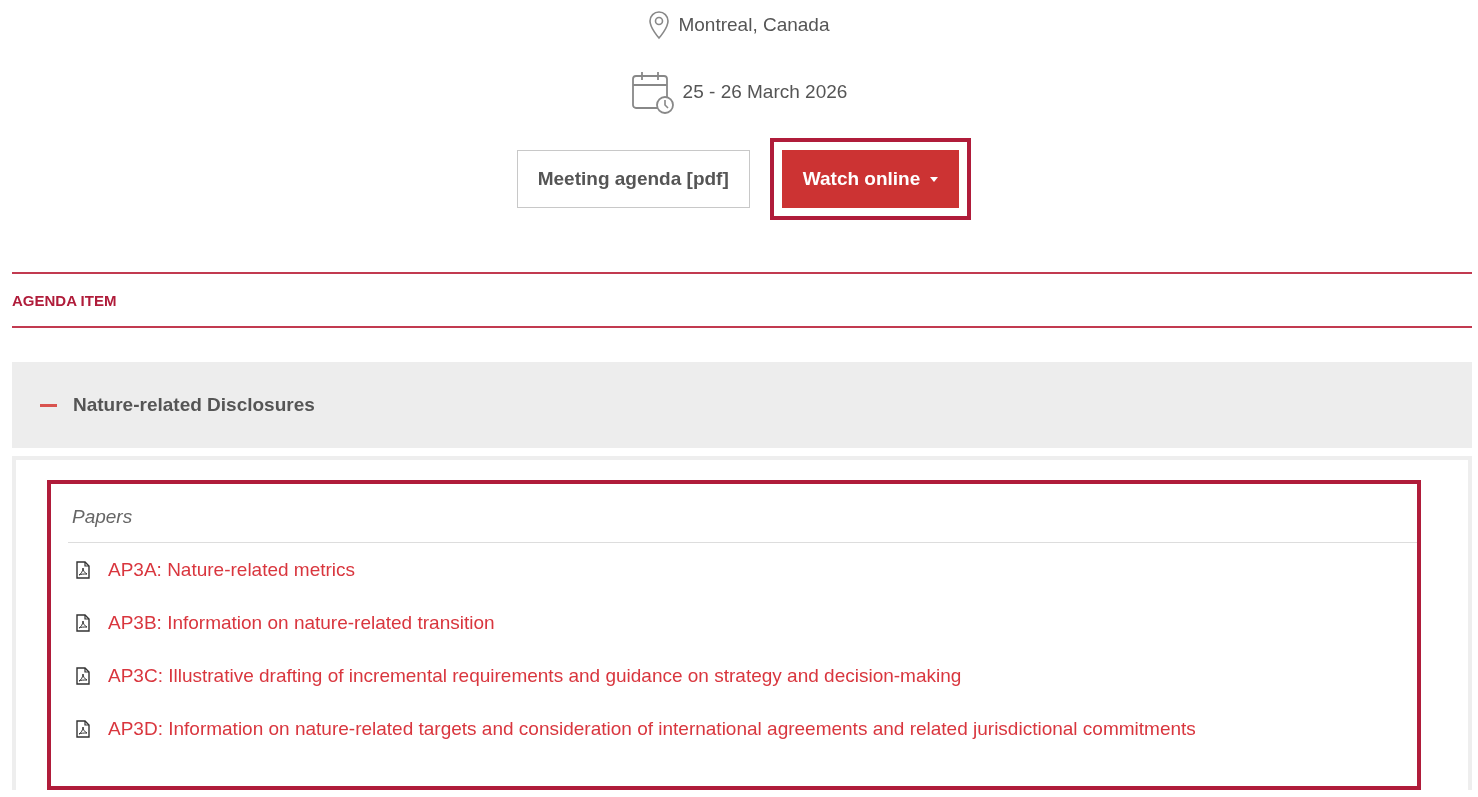 The image size is (1478, 797). Describe the element at coordinates (742, 524) in the screenshot. I see `papers-heading: Papers` at that location.